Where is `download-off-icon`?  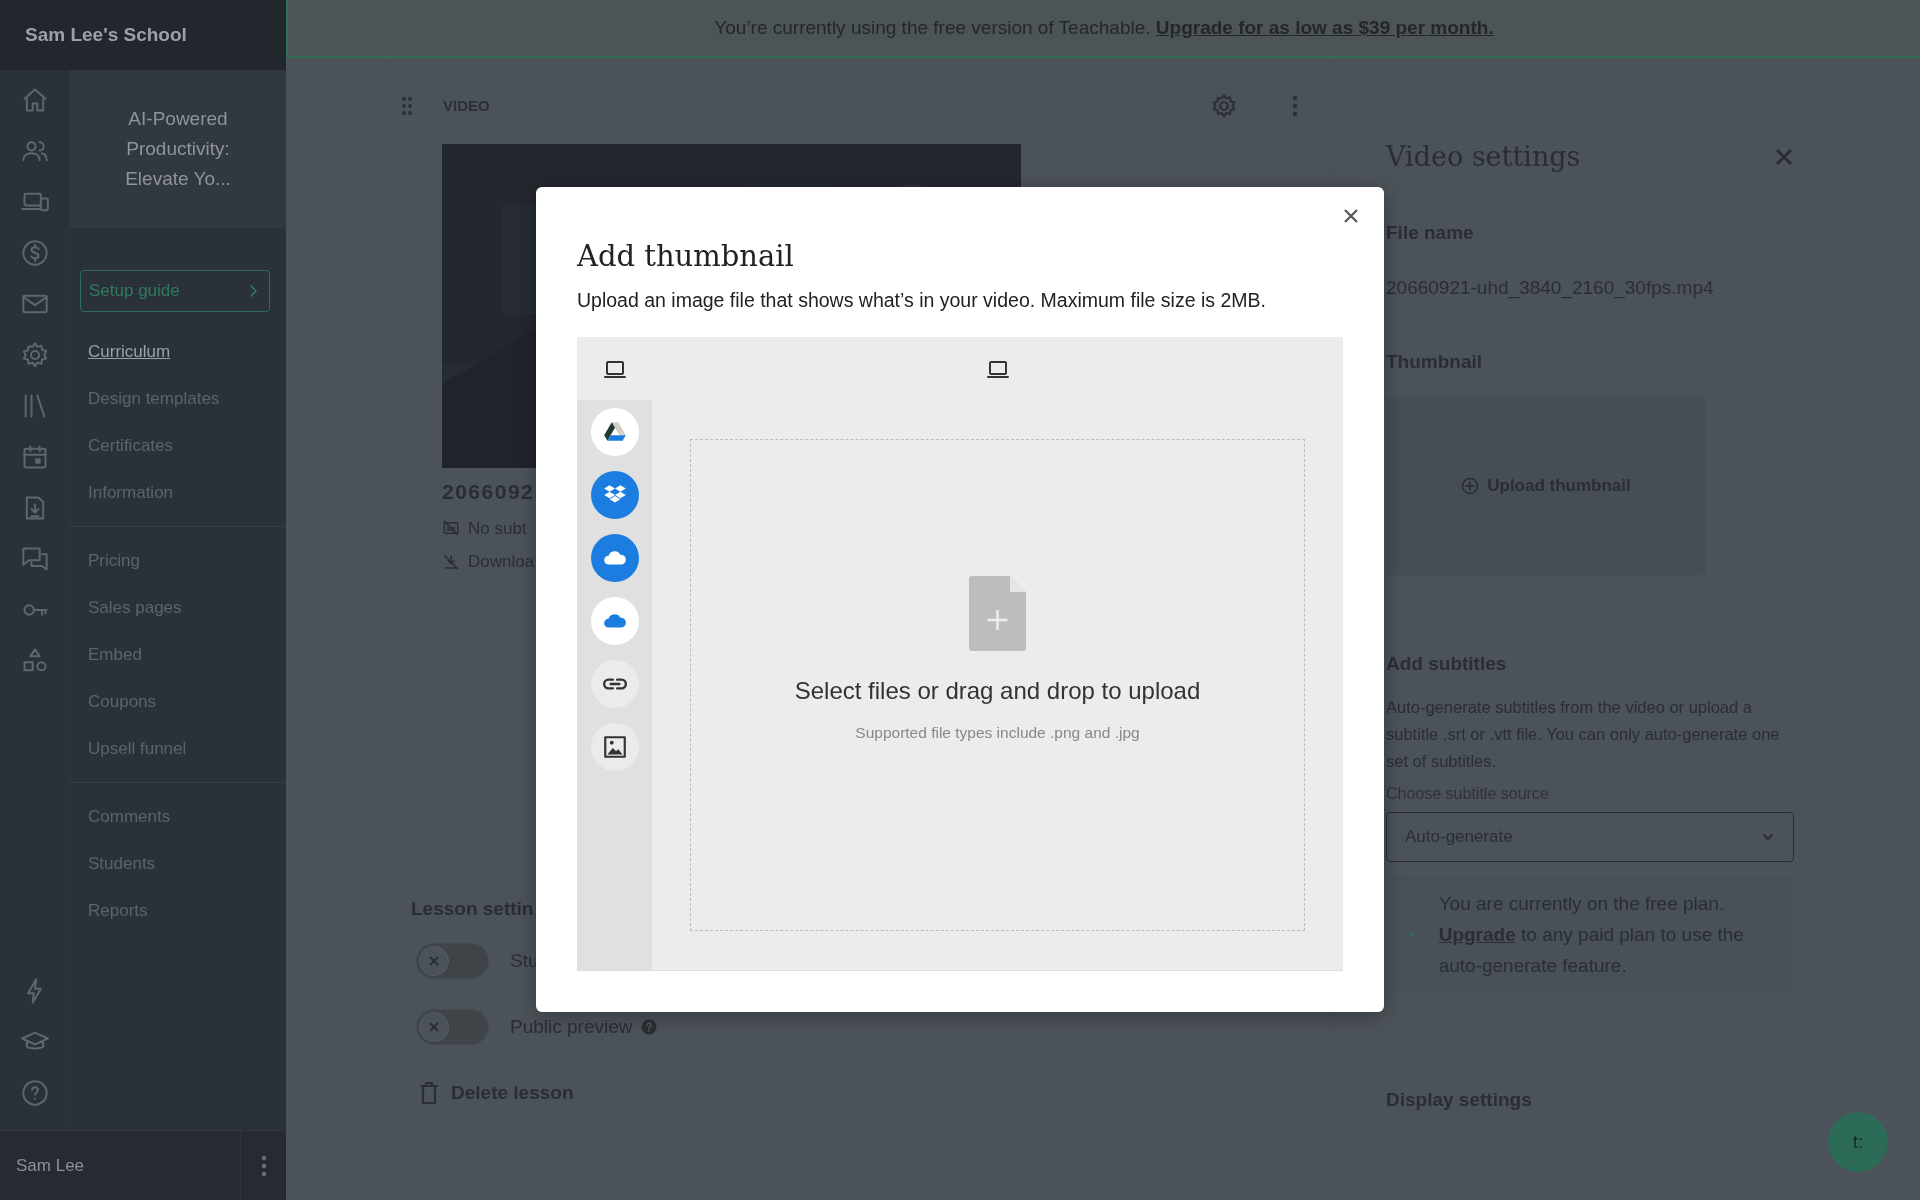 download-off-icon is located at coordinates (451, 561).